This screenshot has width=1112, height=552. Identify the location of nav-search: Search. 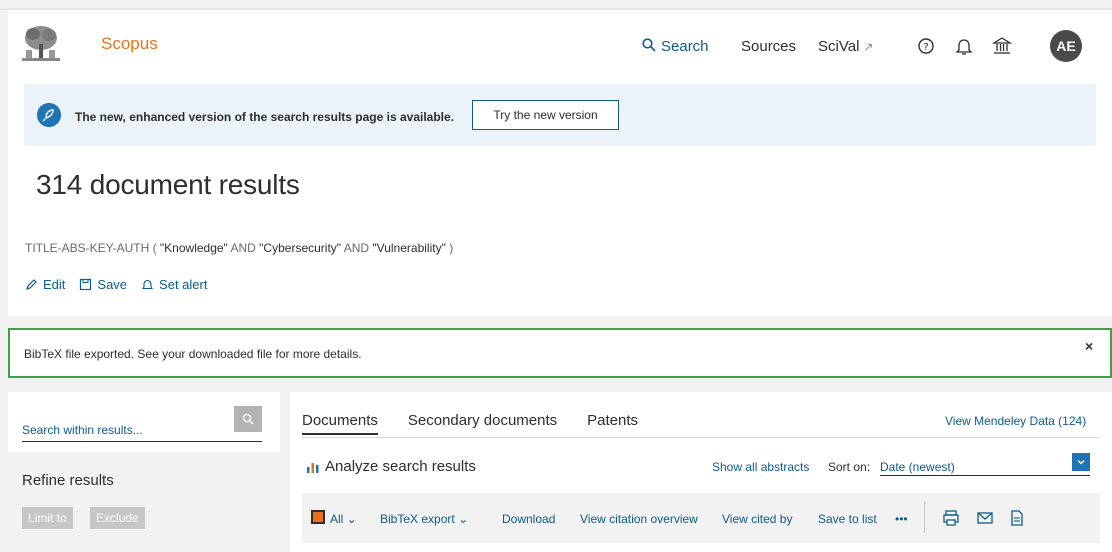
(675, 46).